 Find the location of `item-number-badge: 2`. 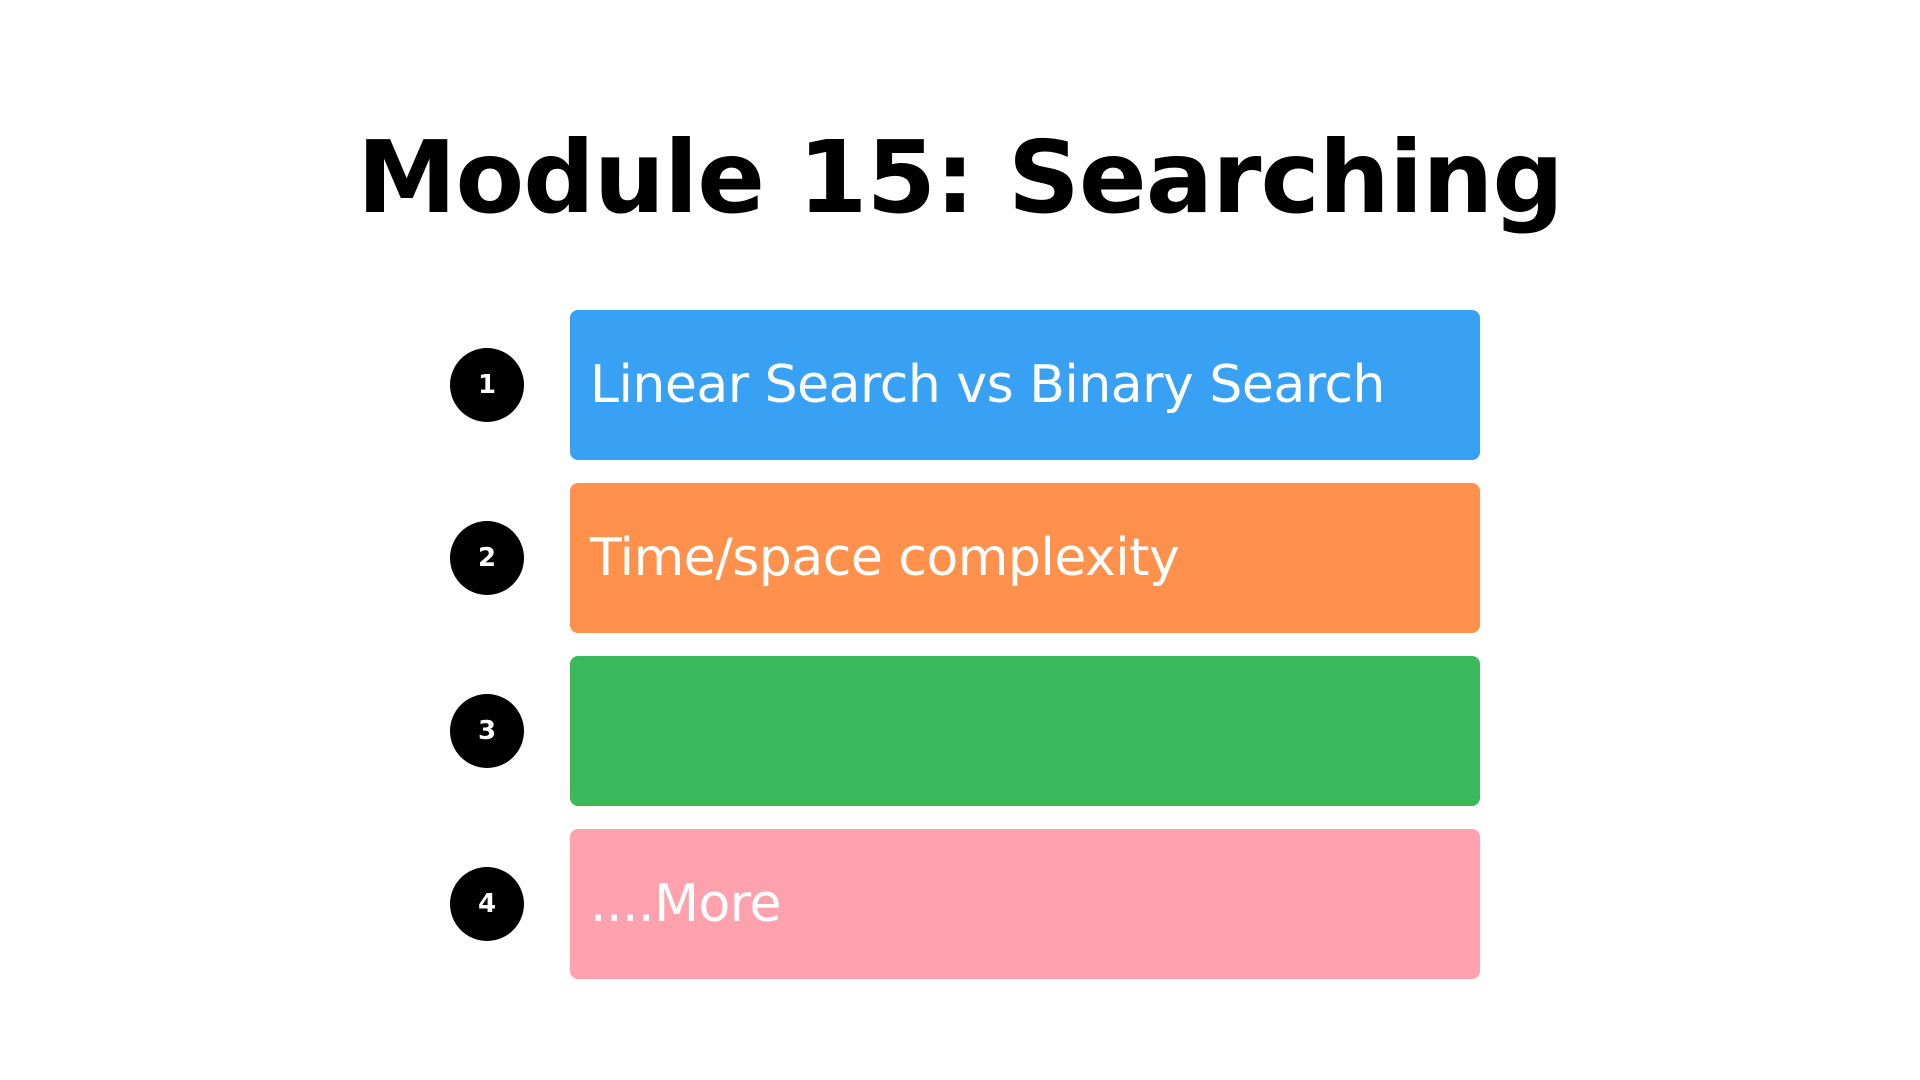

item-number-badge: 2 is located at coordinates (487, 558).